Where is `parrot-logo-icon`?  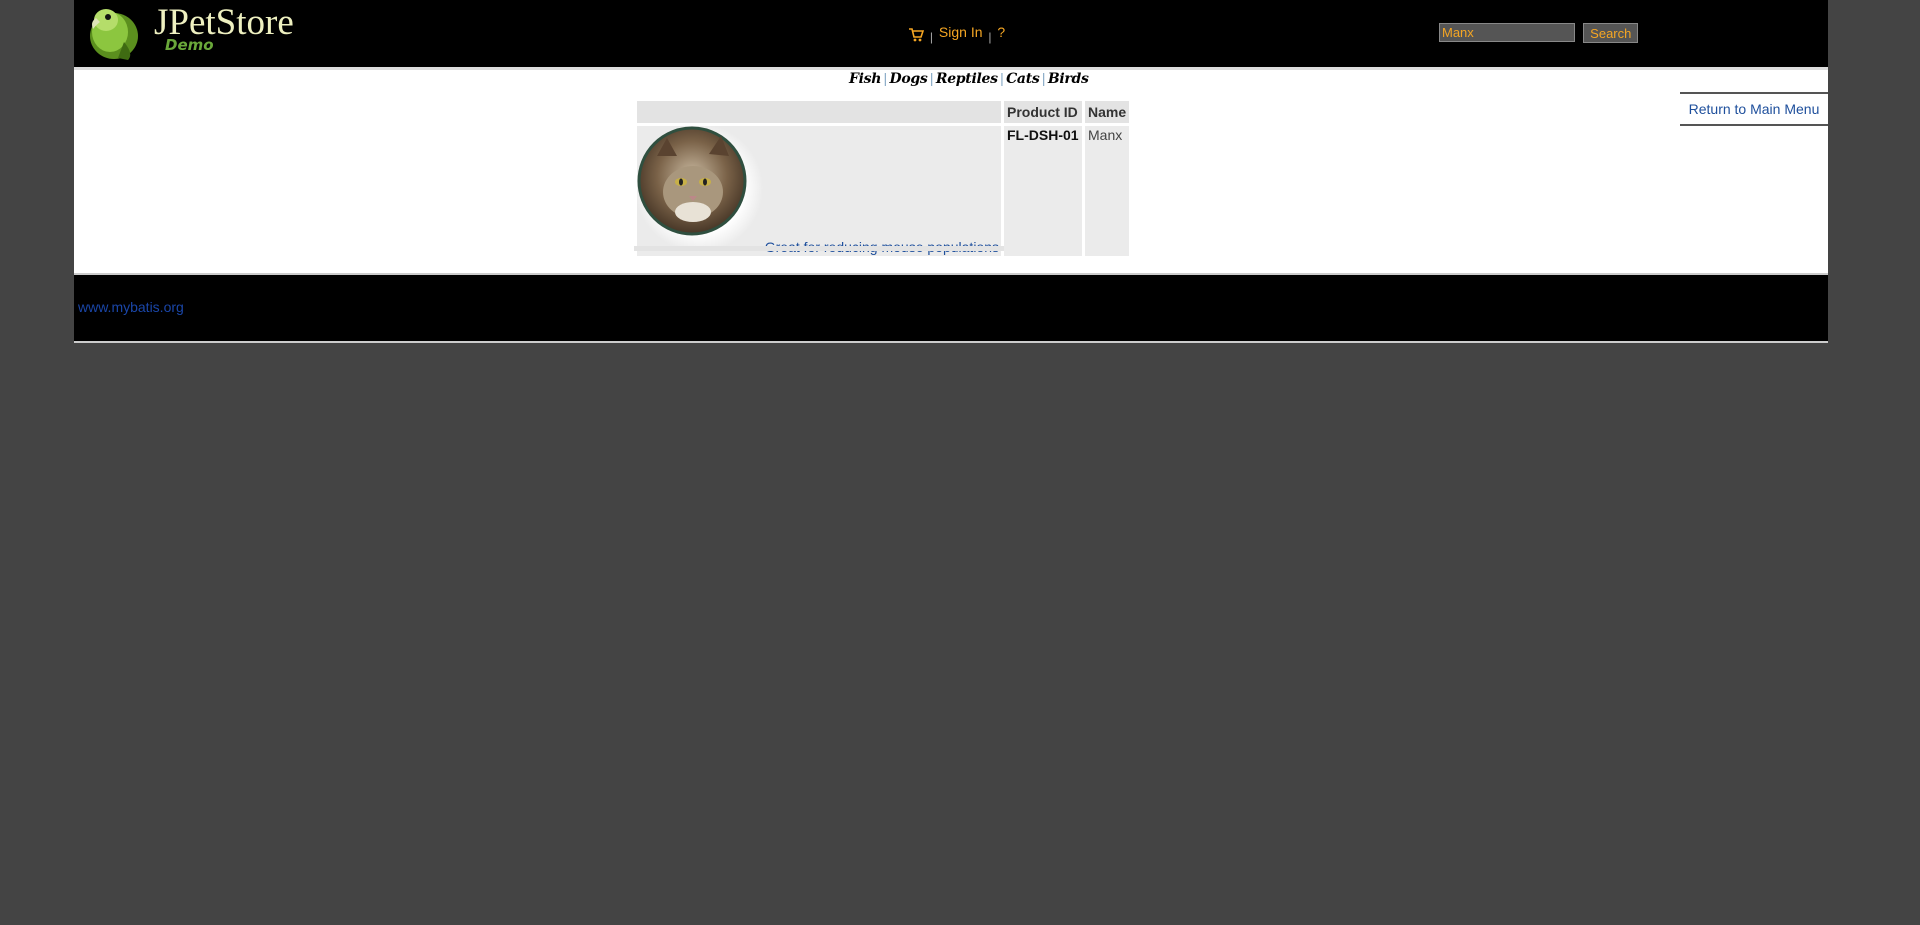
parrot-logo-icon is located at coordinates (114, 34).